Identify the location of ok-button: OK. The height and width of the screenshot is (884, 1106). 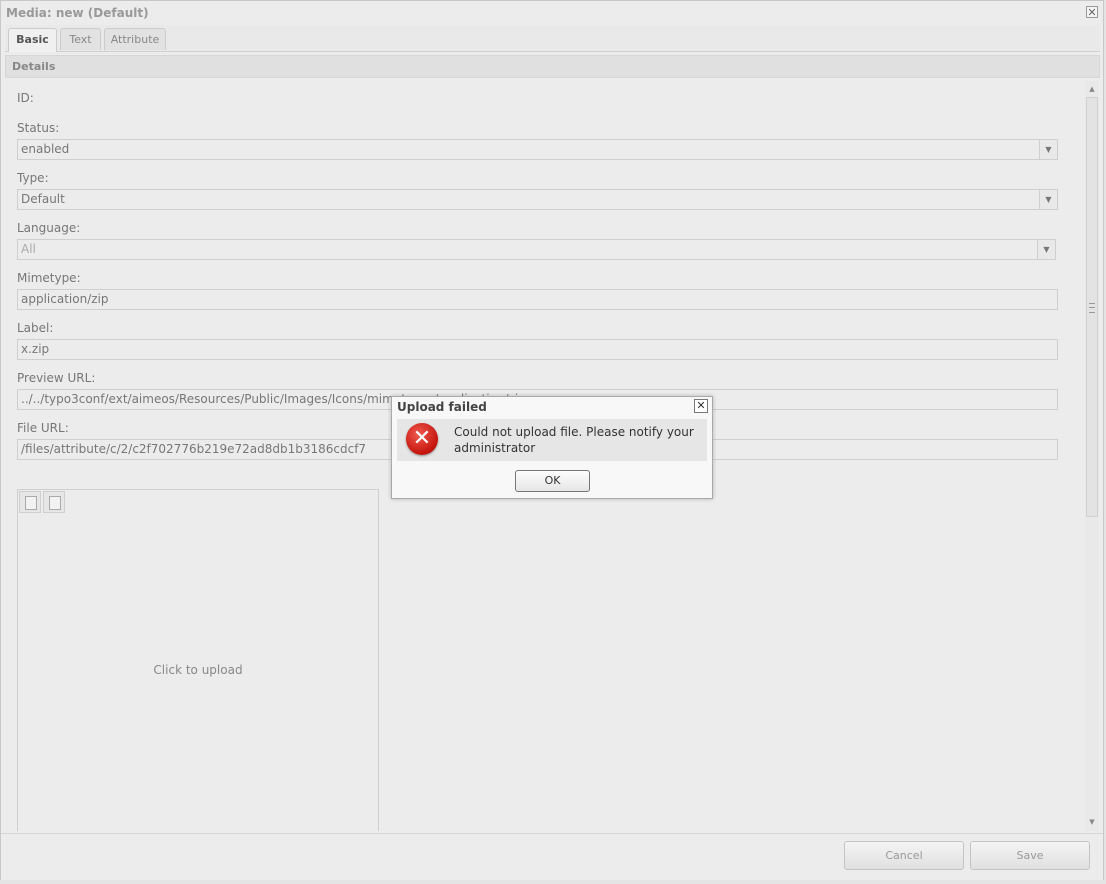
(552, 481).